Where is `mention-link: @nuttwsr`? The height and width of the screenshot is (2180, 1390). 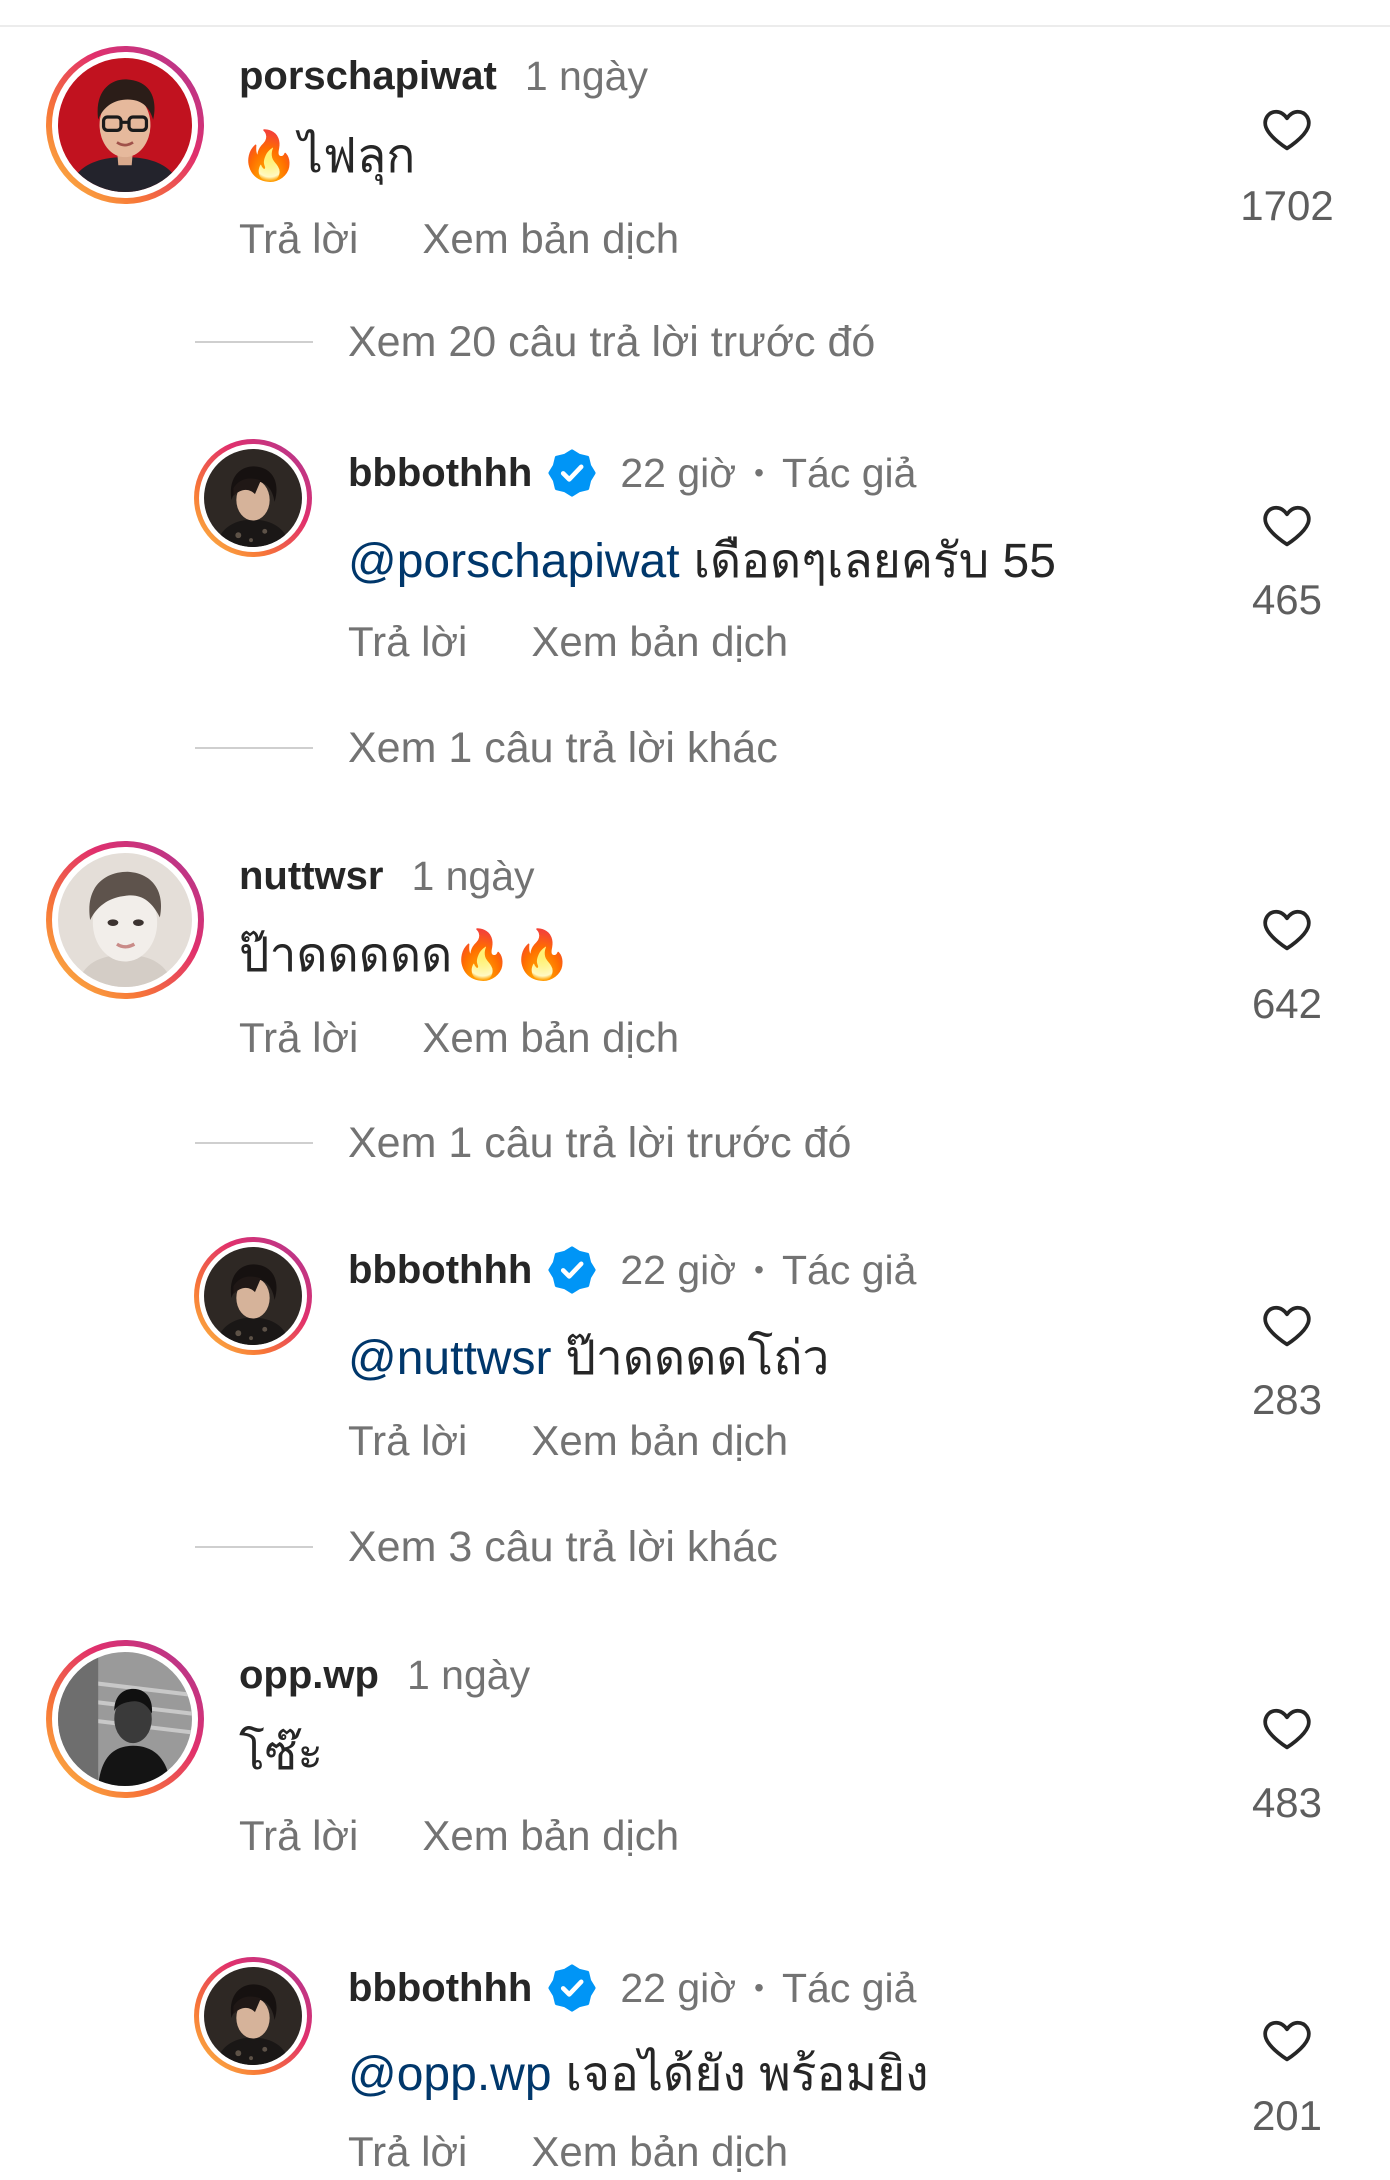
mention-link: @nuttwsr is located at coordinates (449, 1358).